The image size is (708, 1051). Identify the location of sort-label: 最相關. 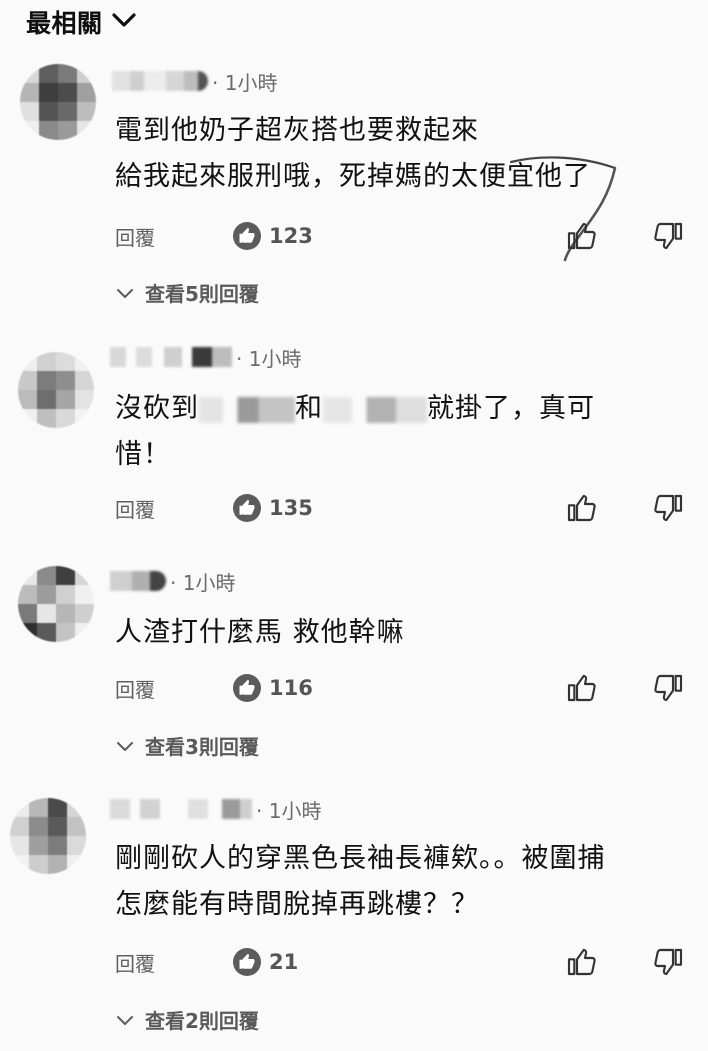
(64, 23).